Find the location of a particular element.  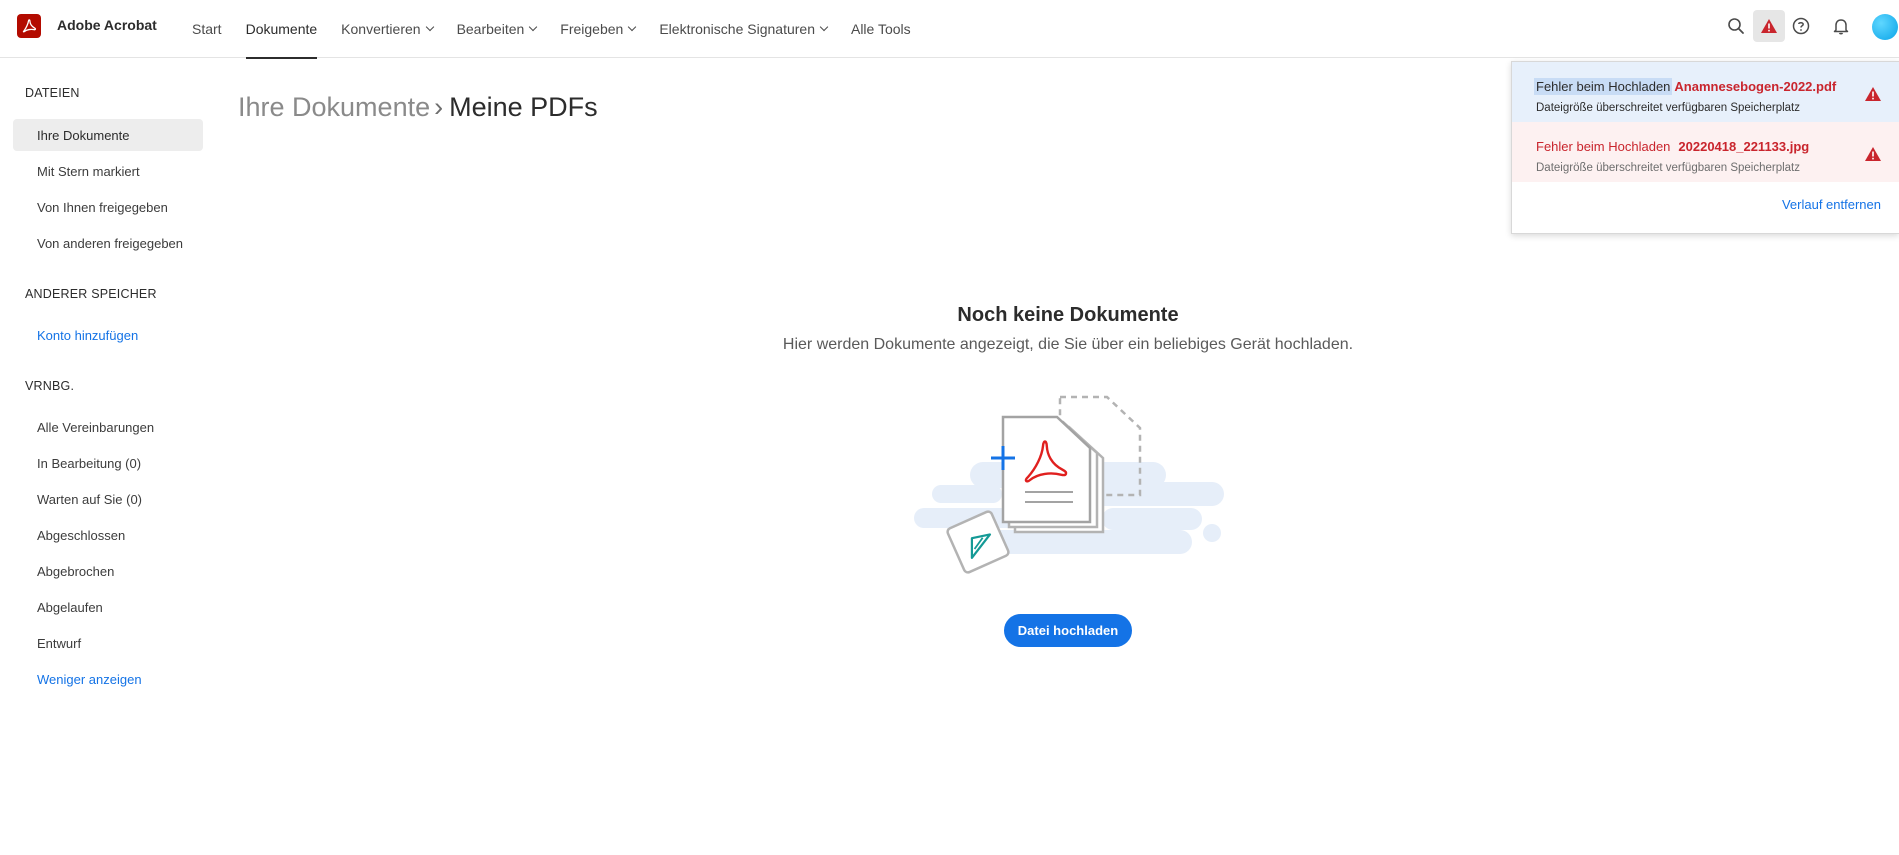

nav-all-tools: Alle Tools is located at coordinates (881, 29).